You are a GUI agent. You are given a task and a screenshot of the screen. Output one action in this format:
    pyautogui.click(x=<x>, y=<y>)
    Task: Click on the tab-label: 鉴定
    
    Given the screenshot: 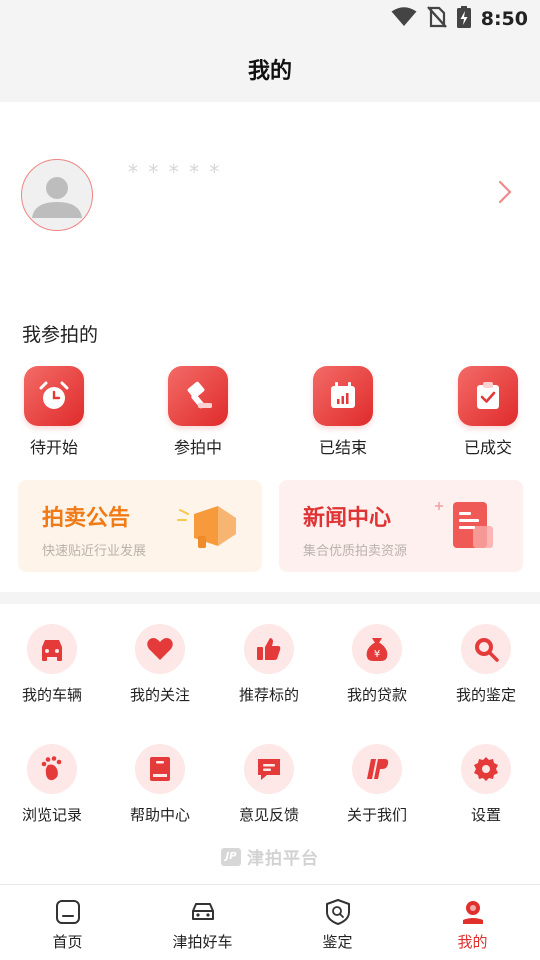 What is the action you would take?
    pyautogui.click(x=337, y=942)
    